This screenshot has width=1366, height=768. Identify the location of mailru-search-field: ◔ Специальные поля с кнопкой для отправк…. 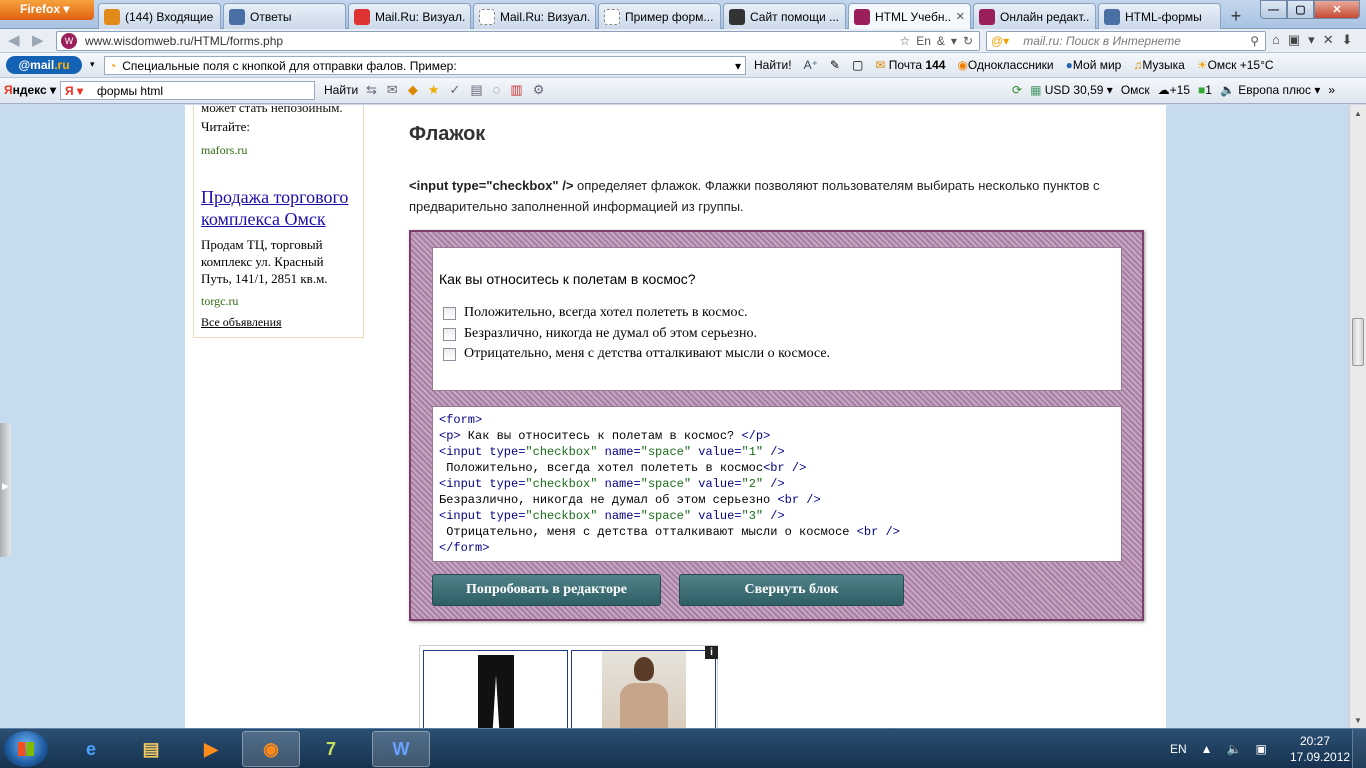
(425, 65).